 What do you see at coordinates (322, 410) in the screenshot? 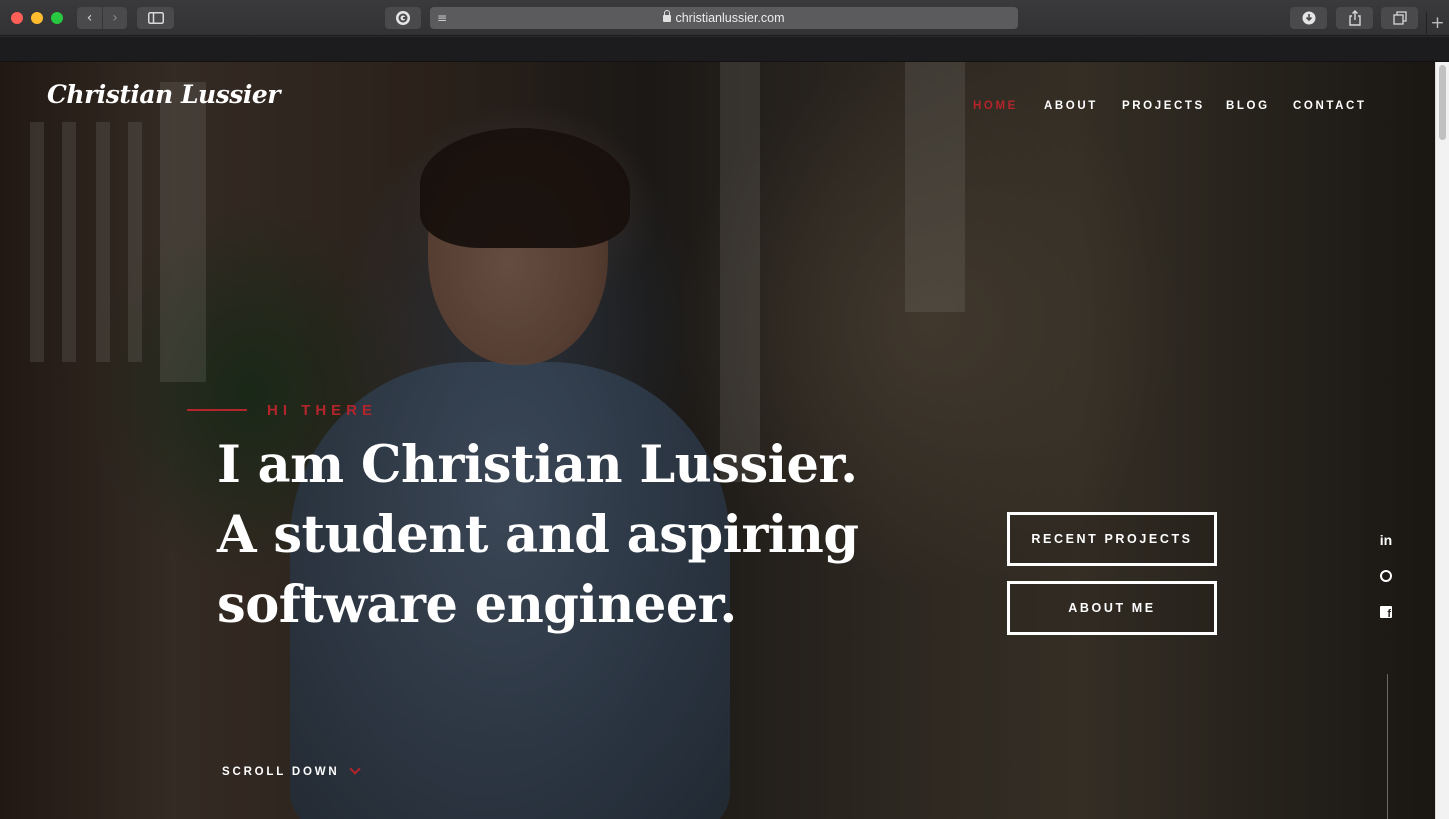
I see `hero-eyebrow: HI THERE` at bounding box center [322, 410].